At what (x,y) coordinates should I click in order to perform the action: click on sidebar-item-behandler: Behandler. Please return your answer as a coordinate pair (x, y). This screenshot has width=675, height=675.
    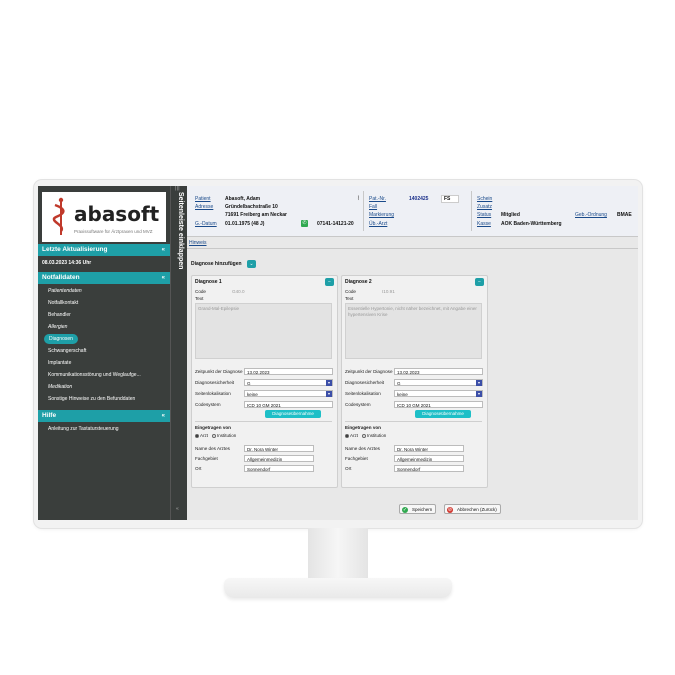
    Looking at the image, I should click on (59, 315).